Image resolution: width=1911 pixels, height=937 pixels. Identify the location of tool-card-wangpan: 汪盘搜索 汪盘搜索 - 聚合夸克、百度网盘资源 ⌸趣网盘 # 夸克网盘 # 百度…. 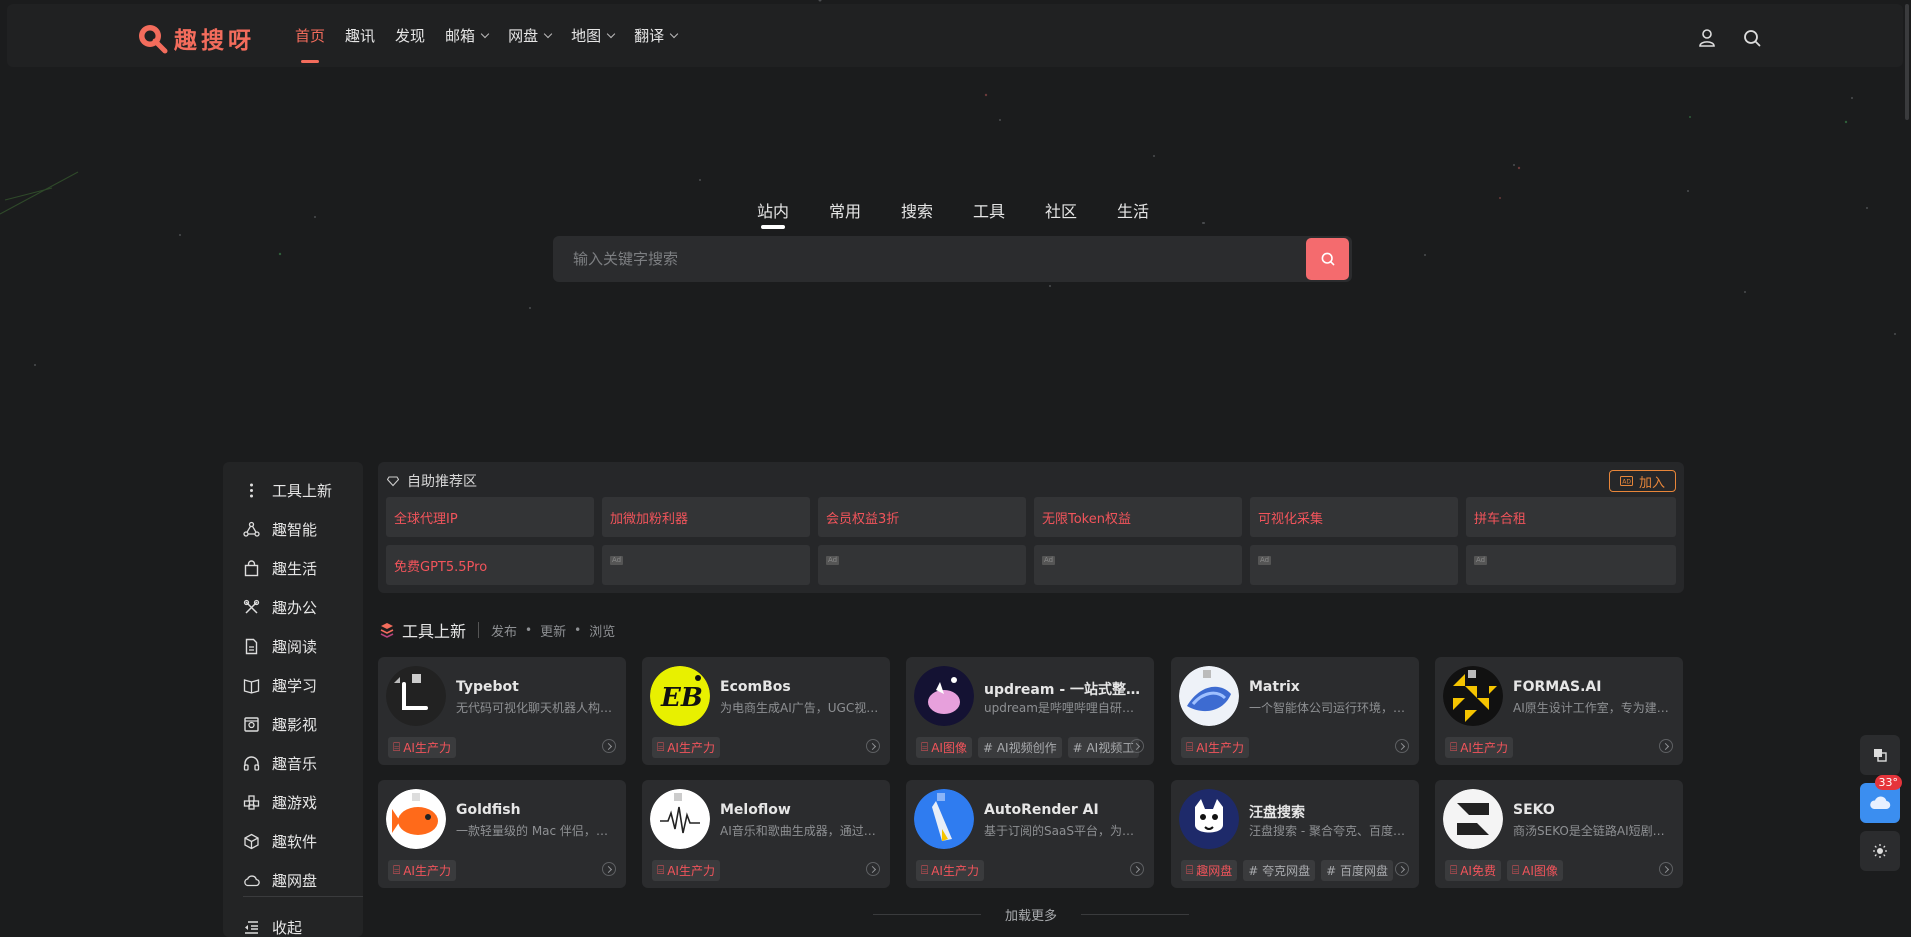
(1295, 834).